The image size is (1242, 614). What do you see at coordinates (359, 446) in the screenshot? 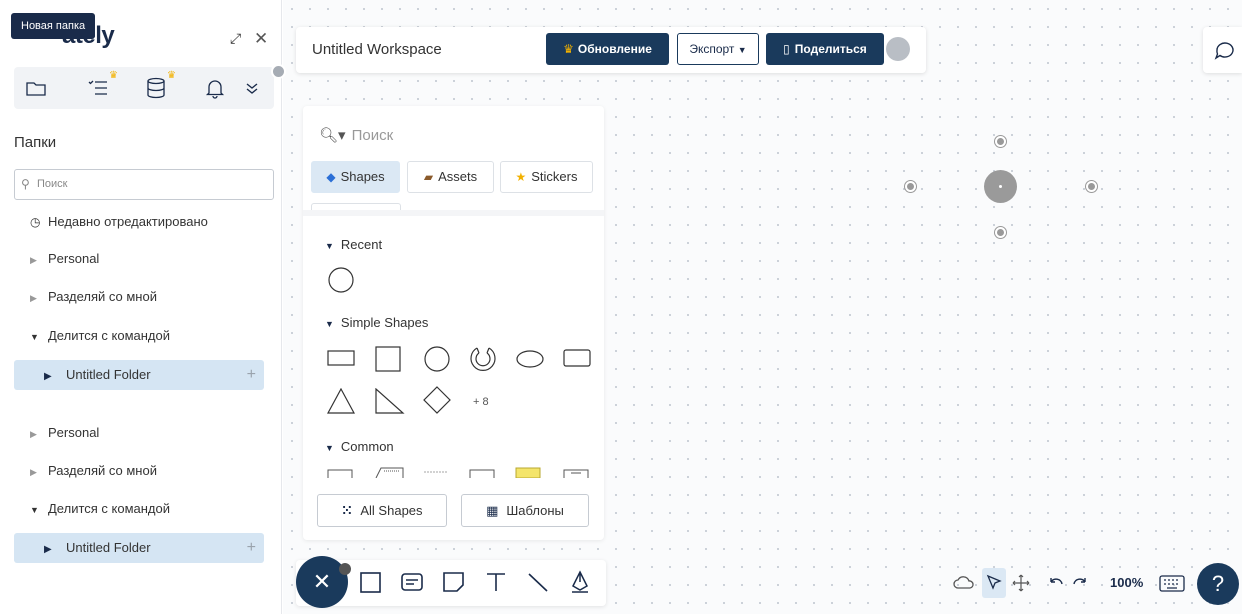
I see `section-common: ▼ Common` at bounding box center [359, 446].